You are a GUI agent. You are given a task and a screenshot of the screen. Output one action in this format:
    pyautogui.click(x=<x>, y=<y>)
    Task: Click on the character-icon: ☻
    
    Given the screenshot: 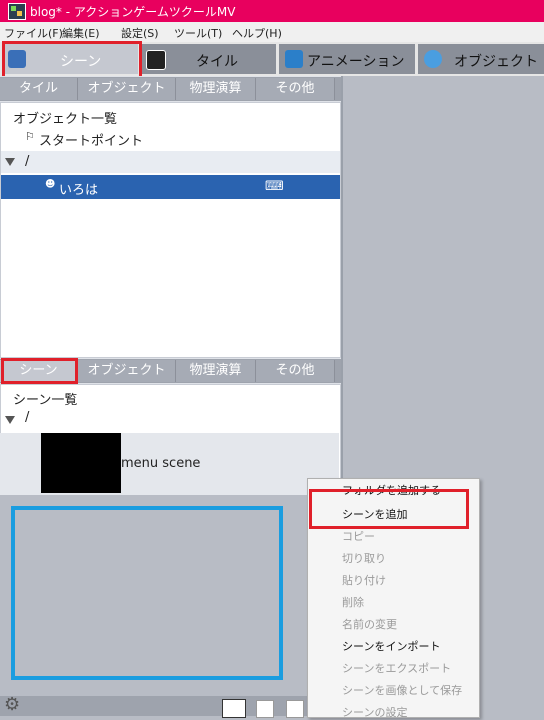 What is the action you would take?
    pyautogui.click(x=50, y=184)
    